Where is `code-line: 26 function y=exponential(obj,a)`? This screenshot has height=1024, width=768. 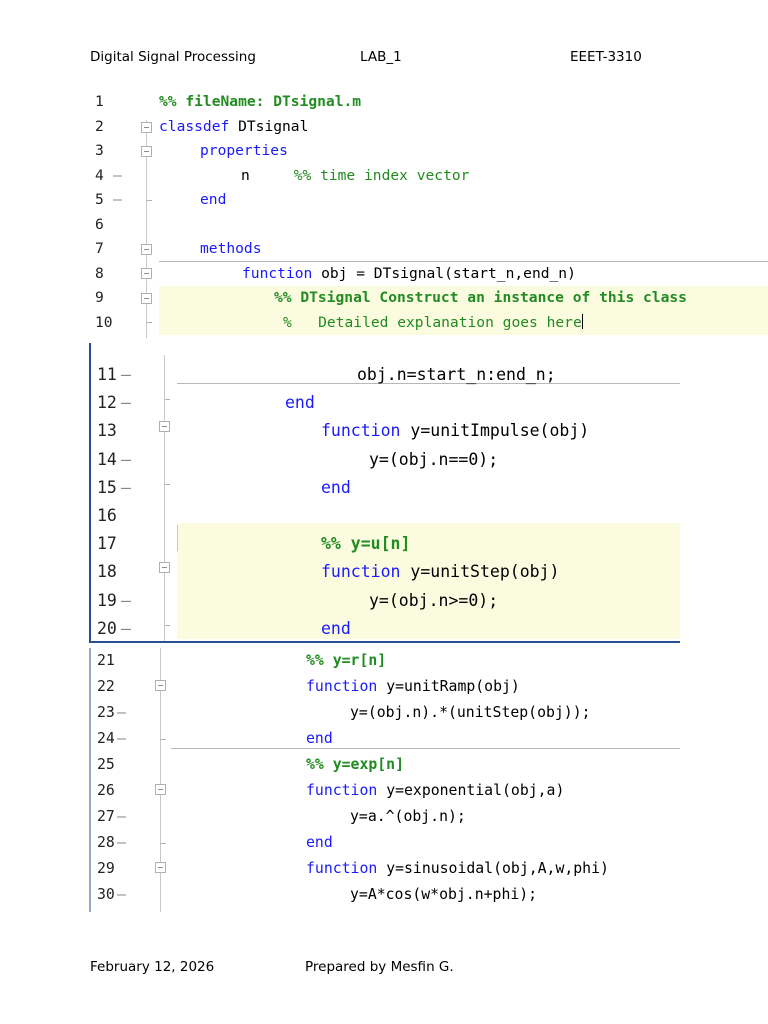 code-line: 26 function y=exponential(obj,a) is located at coordinates (385, 791).